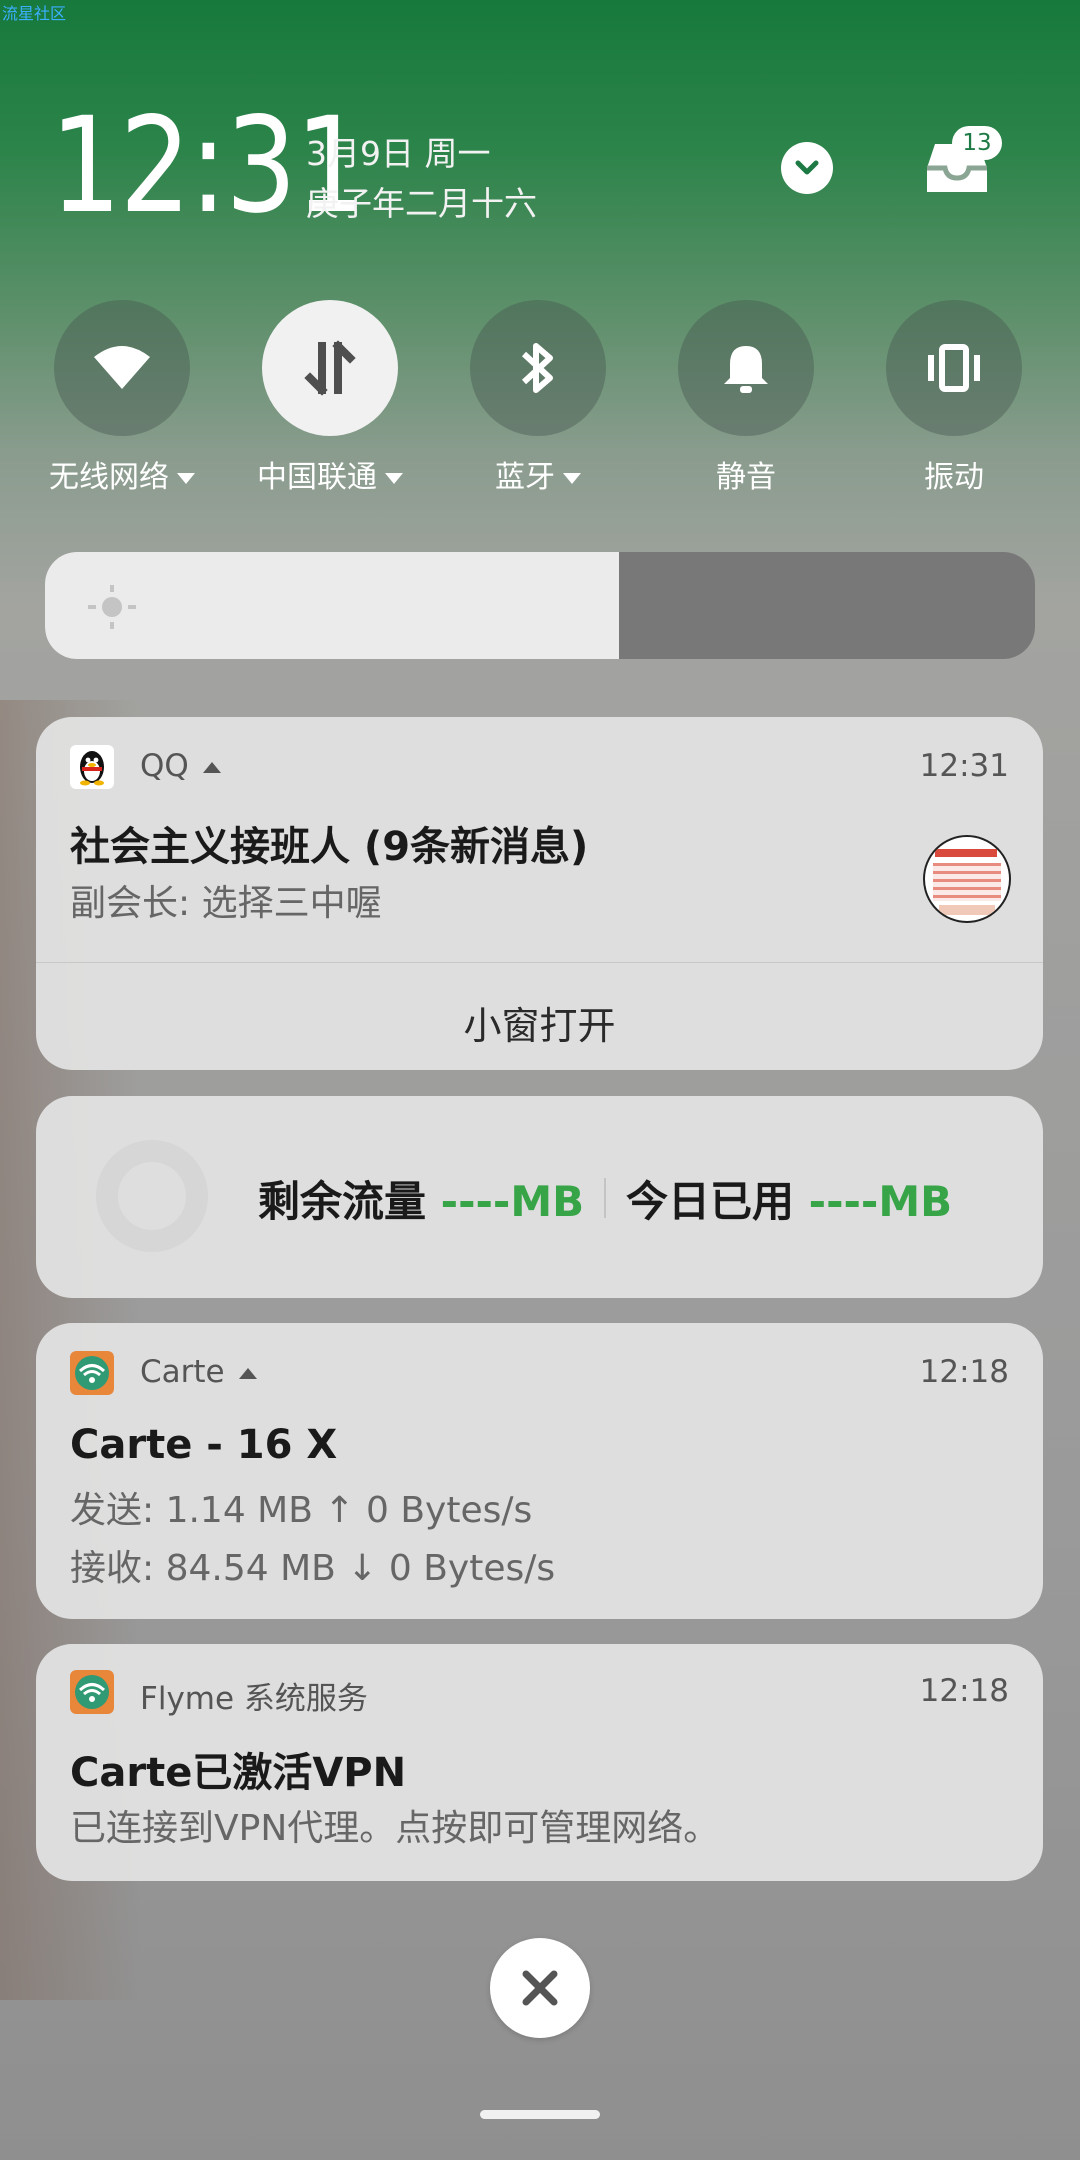 This screenshot has height=2160, width=1080. What do you see at coordinates (254, 1699) in the screenshot?
I see `notification-app-name: Flyme 系统服务` at bounding box center [254, 1699].